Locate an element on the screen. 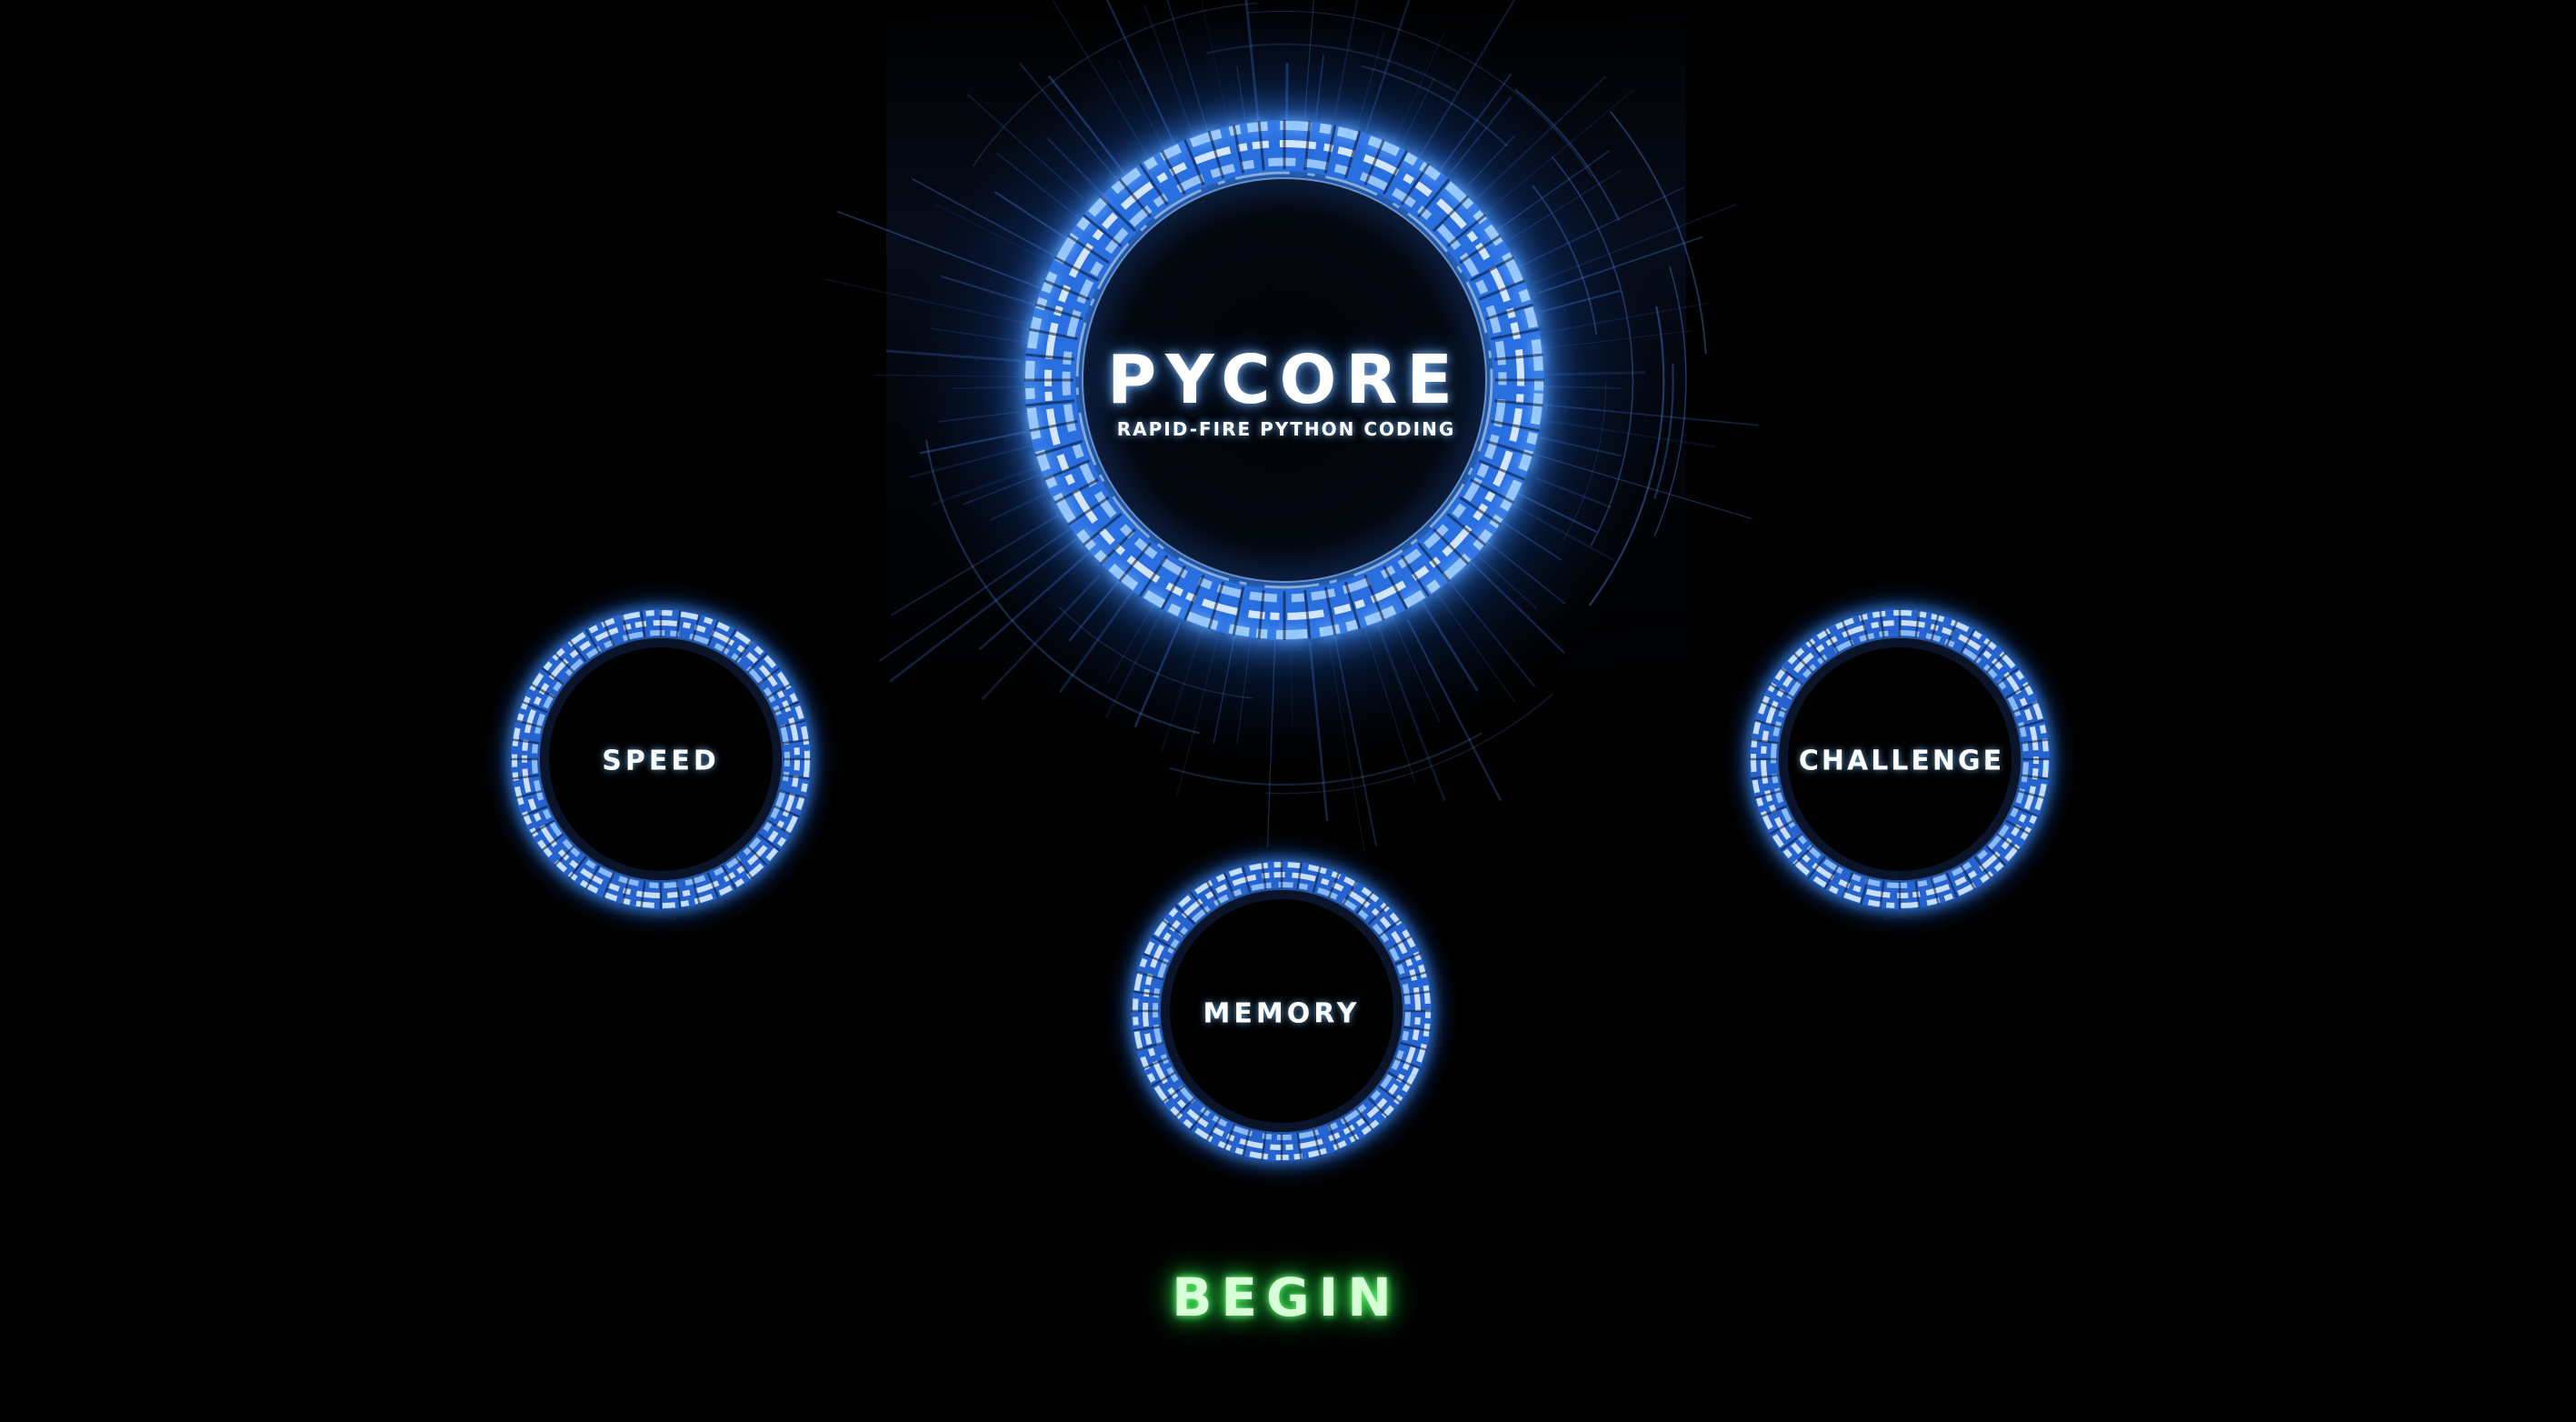  memory-mode-label: MEMORY is located at coordinates (1282, 1014).